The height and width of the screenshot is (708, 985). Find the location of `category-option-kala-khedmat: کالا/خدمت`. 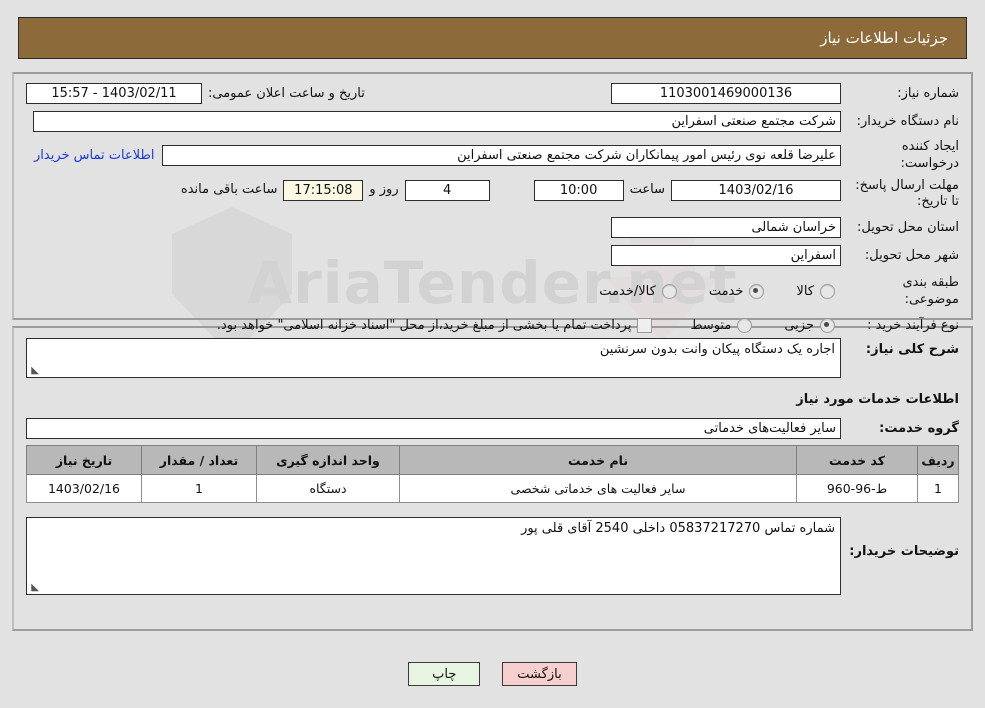

category-option-kala-khedmat: کالا/خدمت is located at coordinates (641, 291).